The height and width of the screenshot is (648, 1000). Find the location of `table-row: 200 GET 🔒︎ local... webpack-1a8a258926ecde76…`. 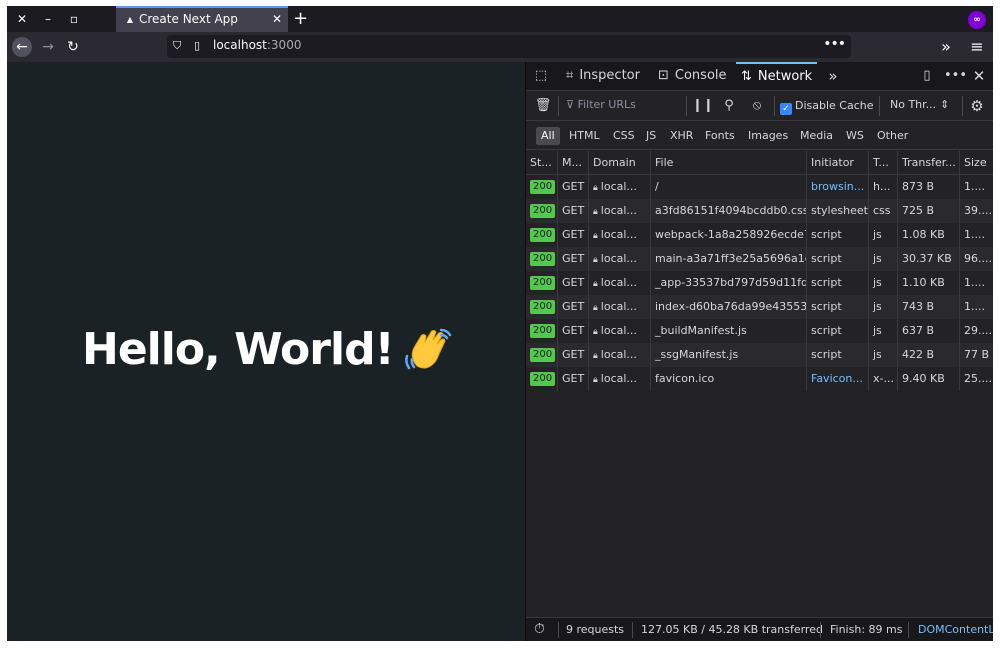

table-row: 200 GET 🔒︎ local... webpack-1a8a258926ecde76… is located at coordinates (759, 235).